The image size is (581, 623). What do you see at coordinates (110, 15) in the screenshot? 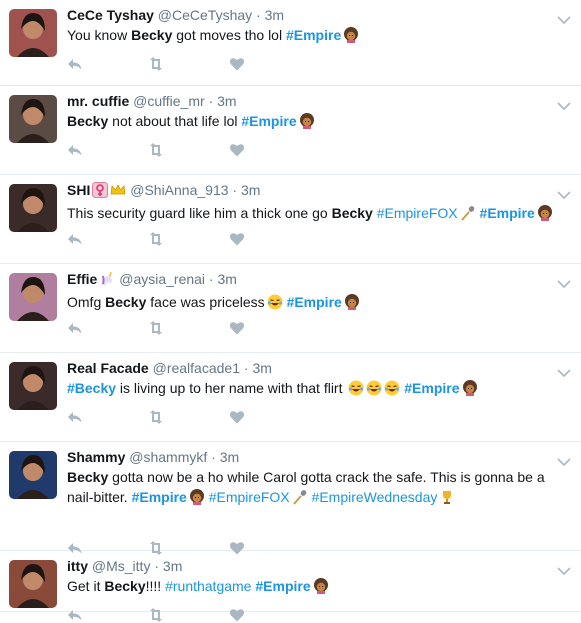
I see `display-name: CeCe Tyshay` at bounding box center [110, 15].